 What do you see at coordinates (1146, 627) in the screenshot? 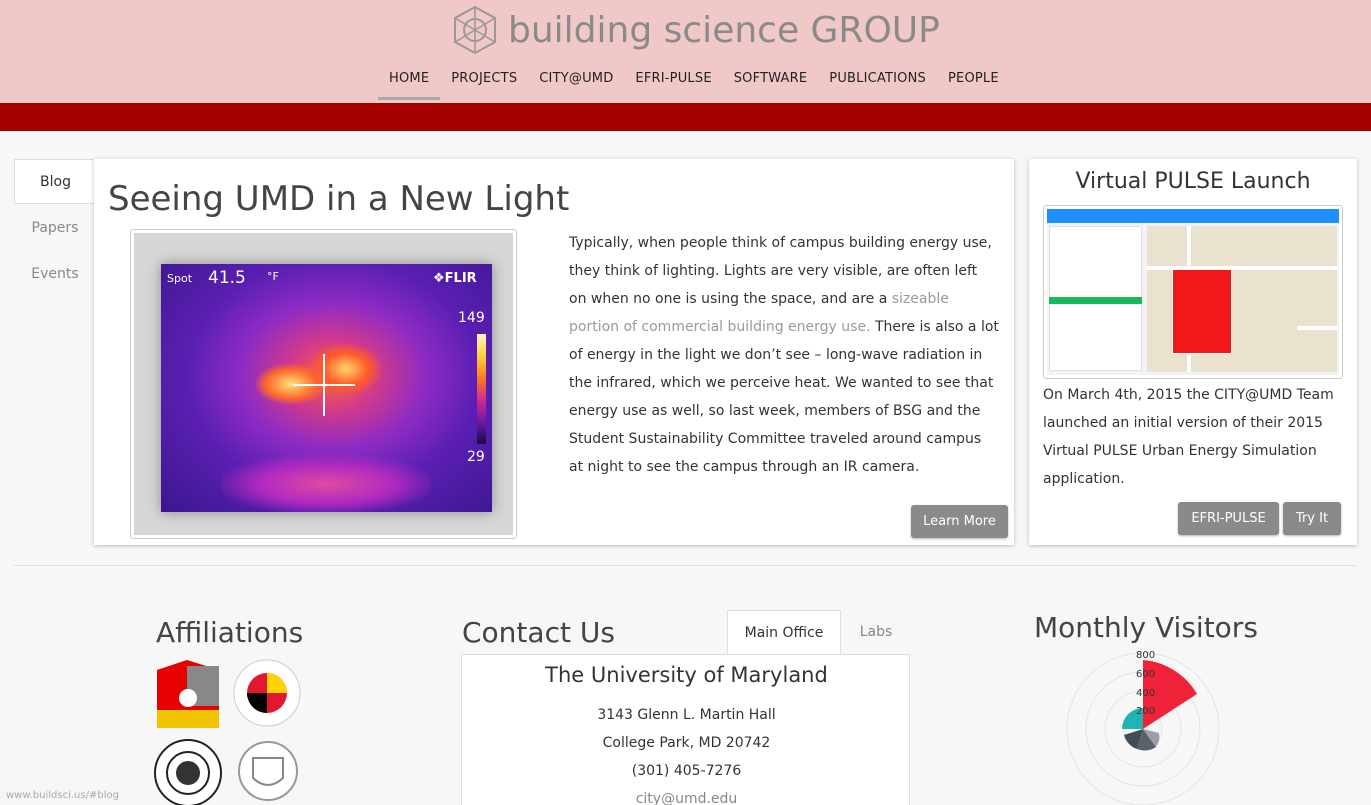
I see `monthly-visitors-title: Monthly Visitors` at bounding box center [1146, 627].